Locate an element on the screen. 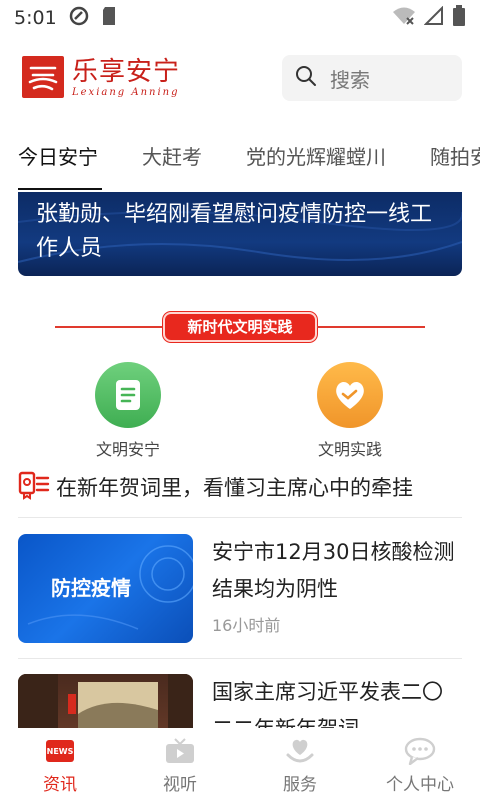 The image size is (480, 800). news-item: 防控疫情 安宁市12月30日核酸检测结果均为阴性 16小时前 is located at coordinates (240, 588).